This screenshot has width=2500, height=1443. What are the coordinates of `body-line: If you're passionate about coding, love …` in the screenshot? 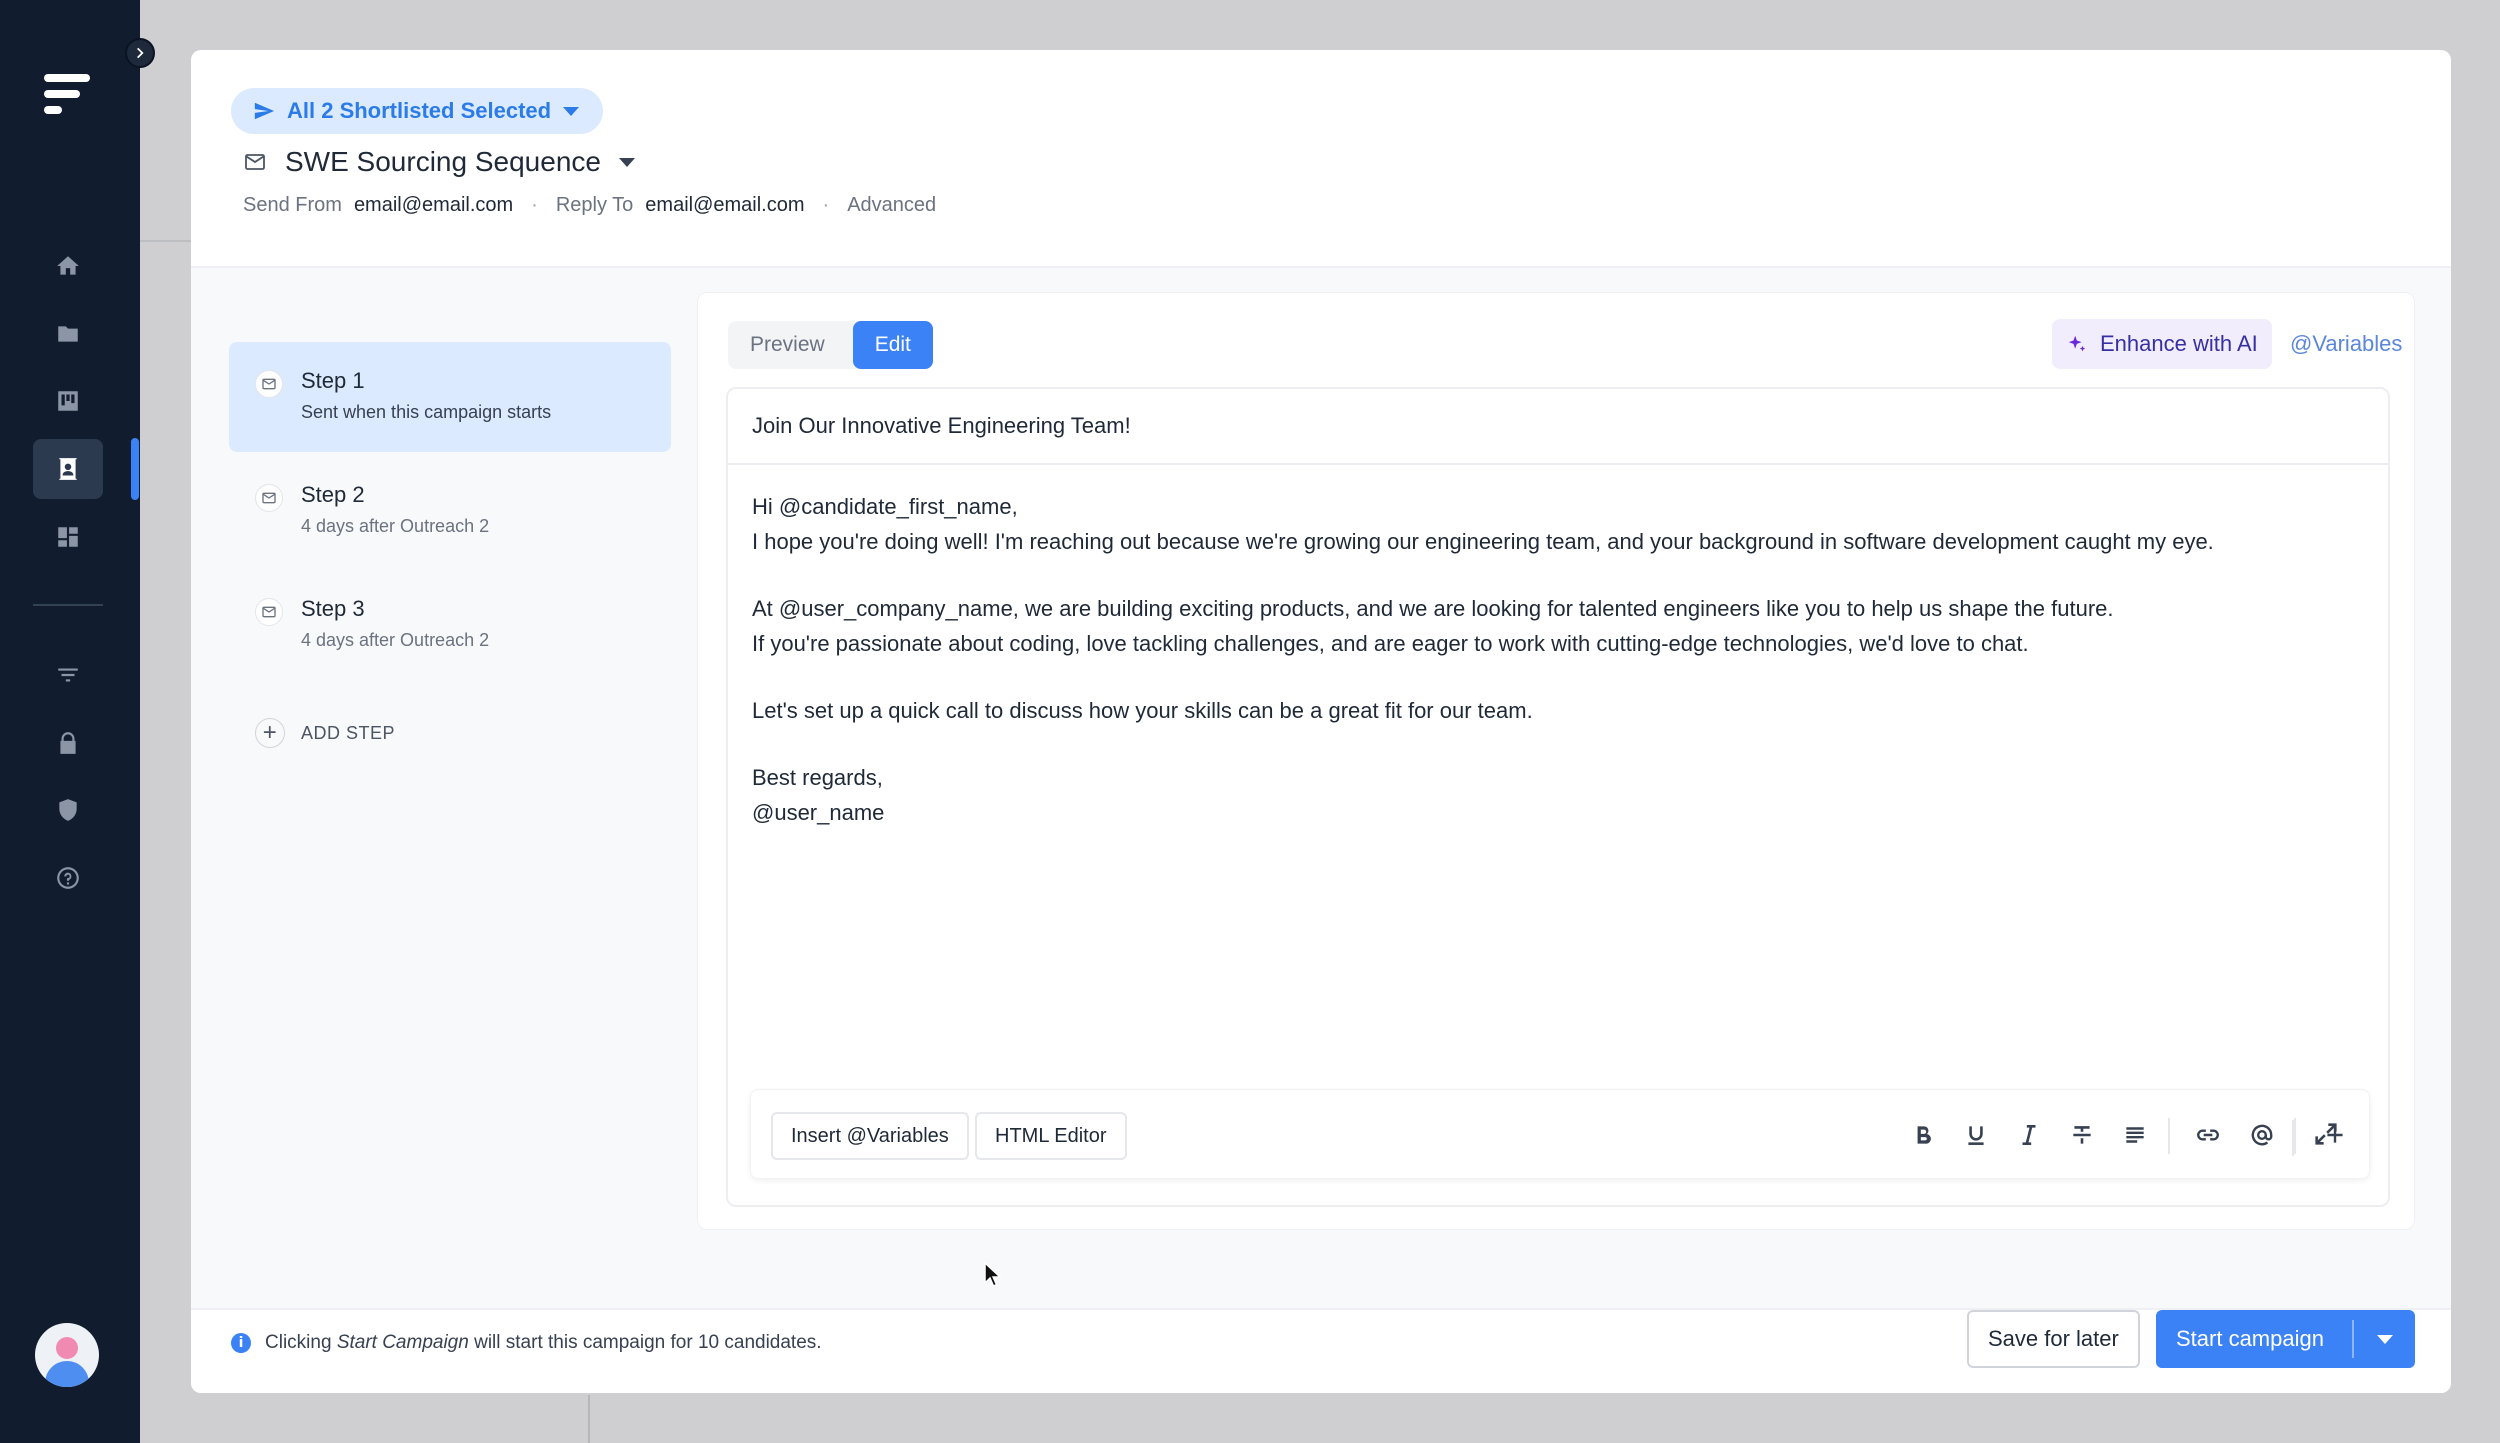 It's located at (1390, 643).